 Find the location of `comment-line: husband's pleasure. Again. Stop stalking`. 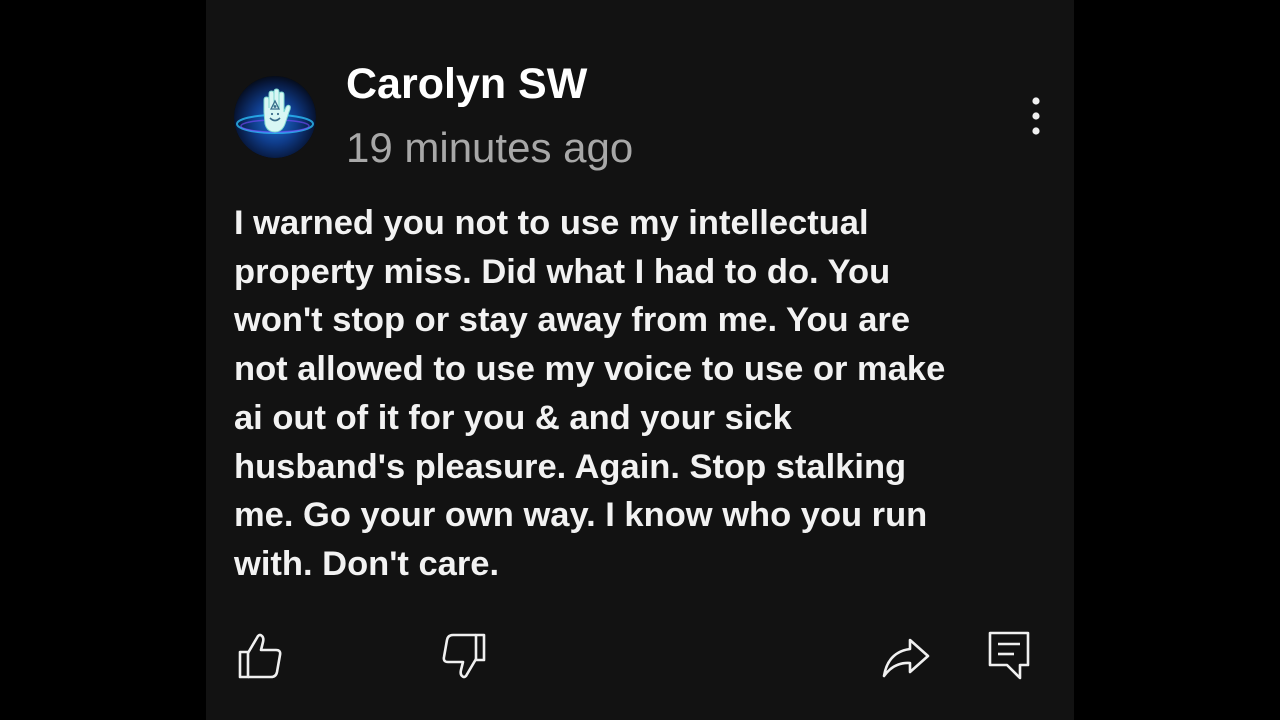

comment-line: husband's pleasure. Again. Stop stalking is located at coordinates (570, 466).